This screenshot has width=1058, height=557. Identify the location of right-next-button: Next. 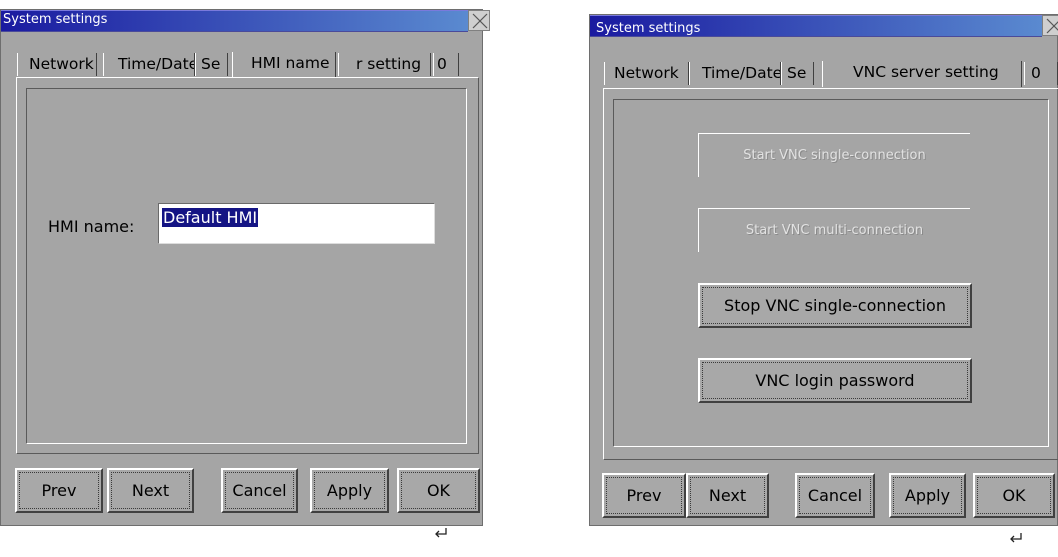
(727, 495).